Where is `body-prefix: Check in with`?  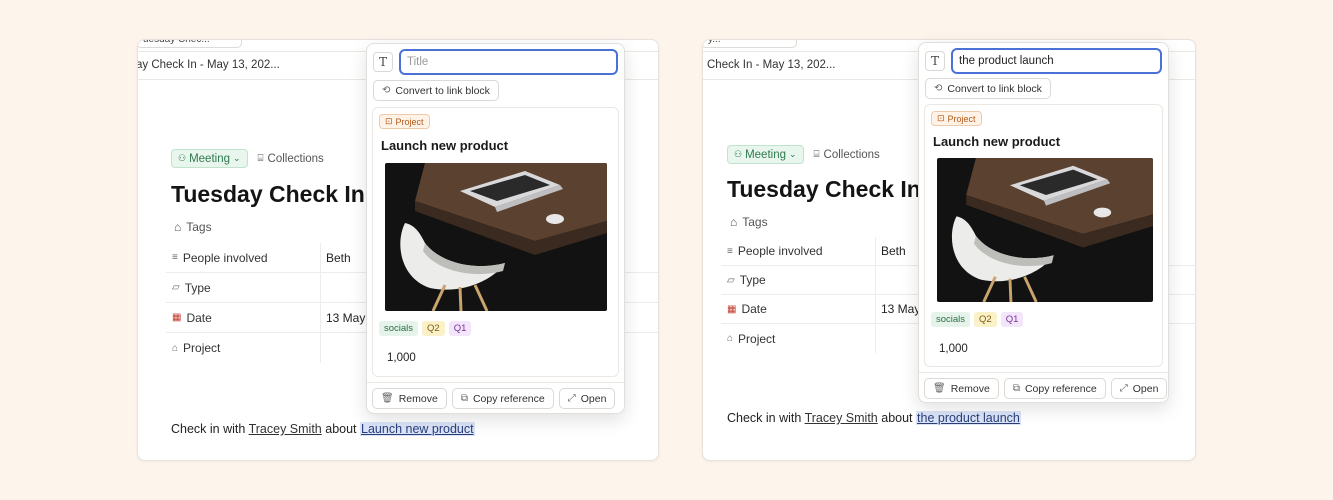
body-prefix: Check in with is located at coordinates (208, 429).